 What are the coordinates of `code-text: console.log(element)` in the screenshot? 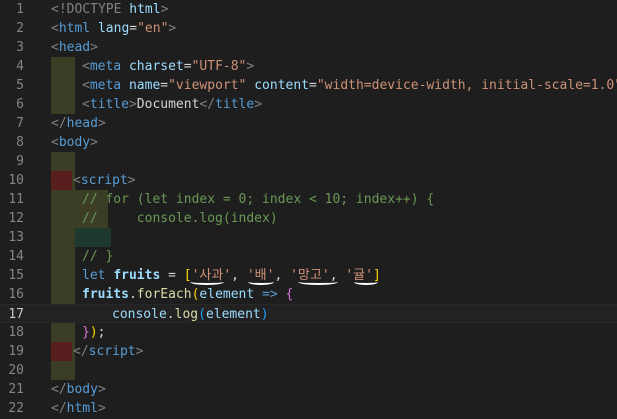 It's located at (190, 314).